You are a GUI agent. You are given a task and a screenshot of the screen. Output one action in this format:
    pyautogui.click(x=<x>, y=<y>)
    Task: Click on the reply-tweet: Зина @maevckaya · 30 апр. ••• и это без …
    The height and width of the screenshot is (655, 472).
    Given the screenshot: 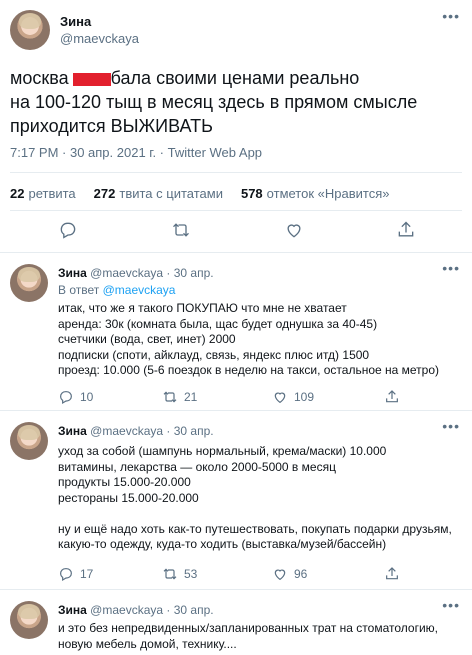 What is the action you would take?
    pyautogui.click(x=236, y=623)
    